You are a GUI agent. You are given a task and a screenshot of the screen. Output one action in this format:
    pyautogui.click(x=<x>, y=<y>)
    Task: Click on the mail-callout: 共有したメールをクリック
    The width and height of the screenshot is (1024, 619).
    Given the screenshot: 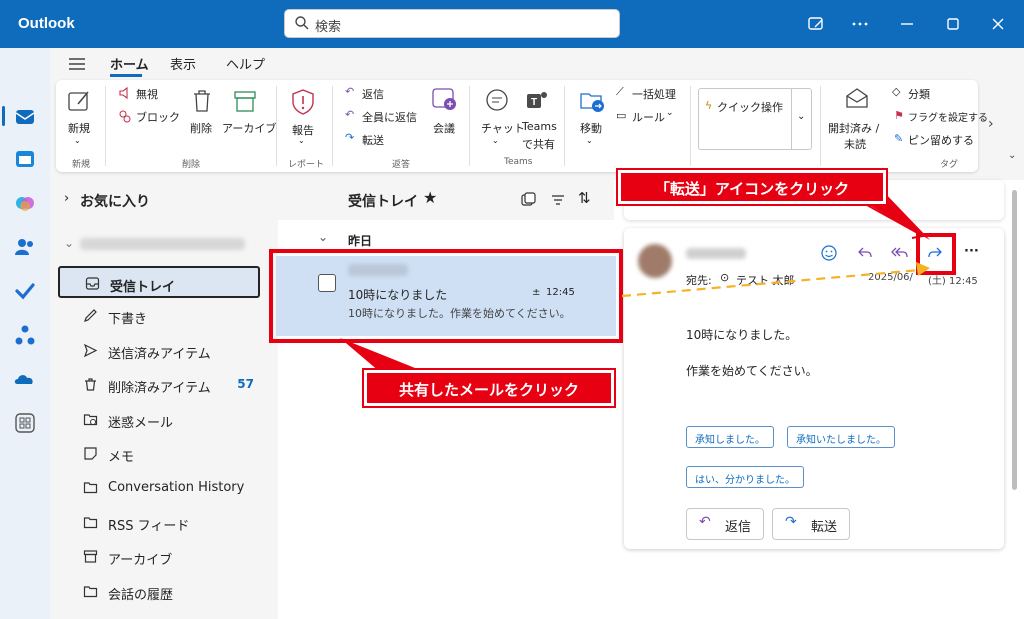 What is the action you would take?
    pyautogui.click(x=489, y=388)
    